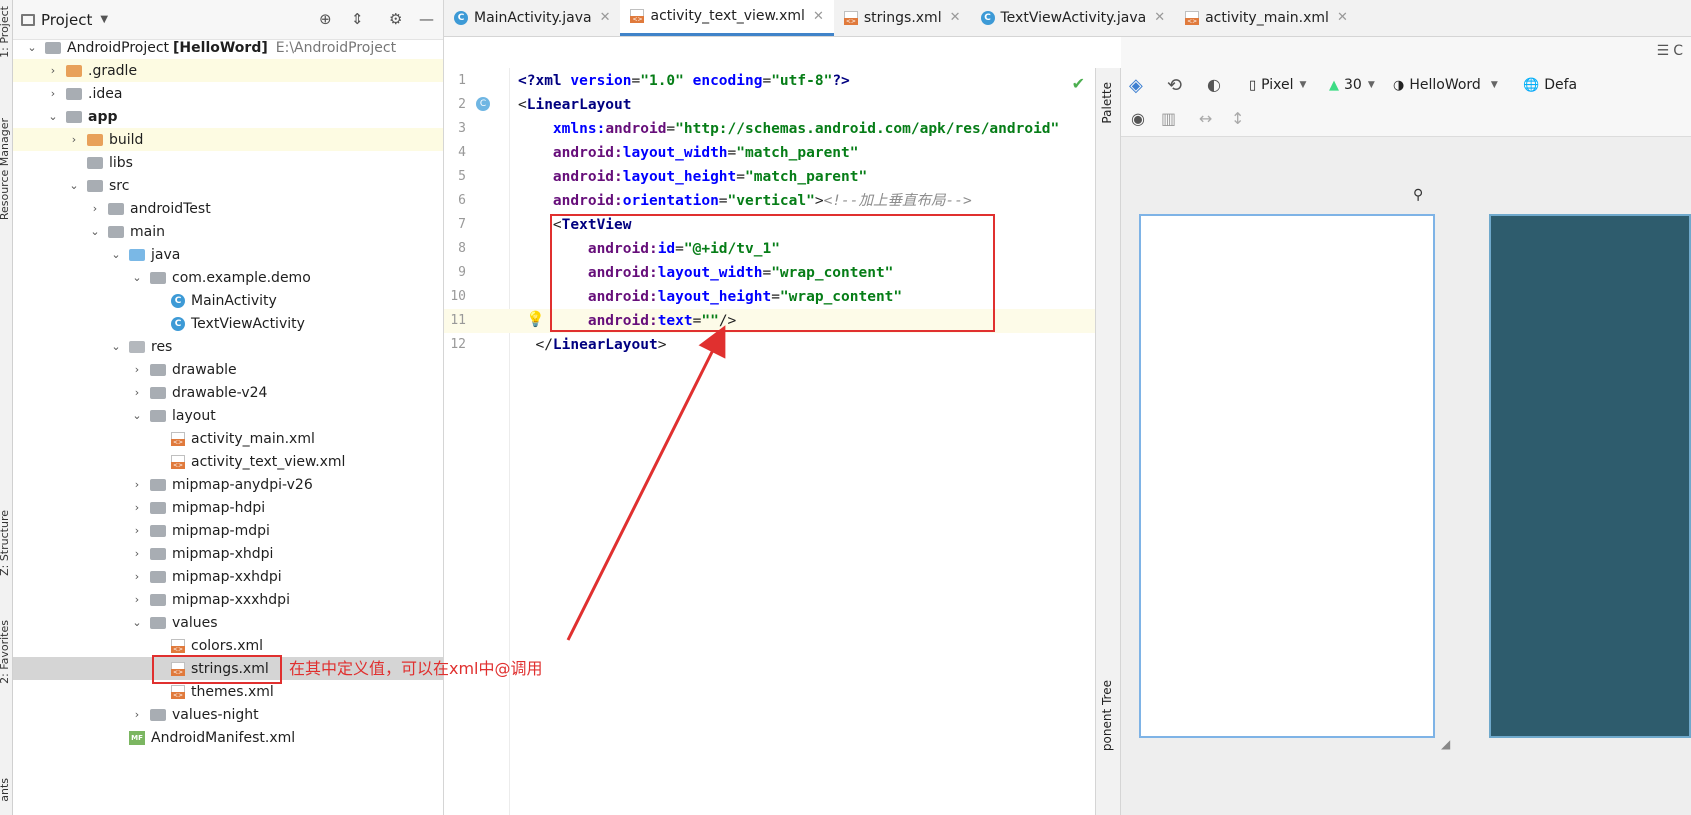 The height and width of the screenshot is (815, 1691). I want to click on design-preview, so click(1287, 476).